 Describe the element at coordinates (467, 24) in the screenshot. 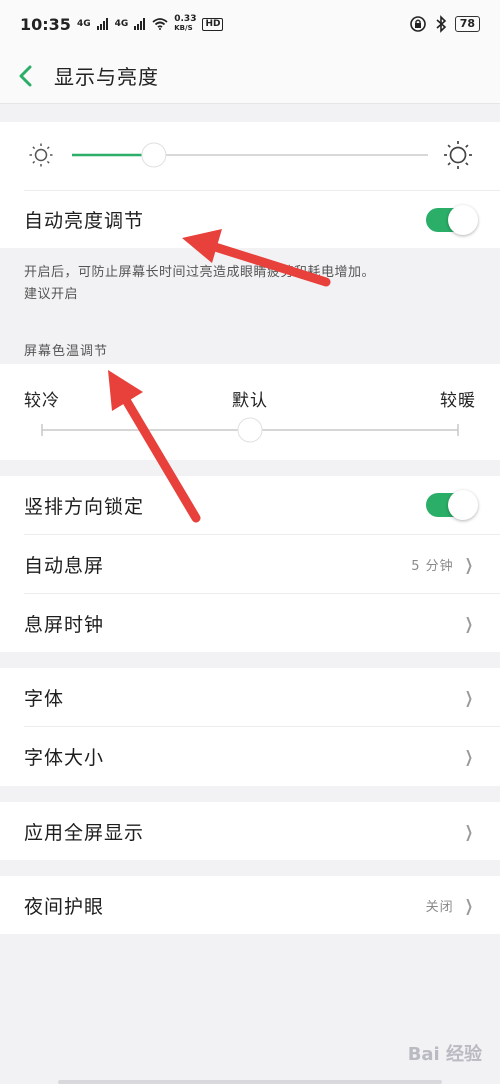

I see `battery-indicator: 78` at that location.